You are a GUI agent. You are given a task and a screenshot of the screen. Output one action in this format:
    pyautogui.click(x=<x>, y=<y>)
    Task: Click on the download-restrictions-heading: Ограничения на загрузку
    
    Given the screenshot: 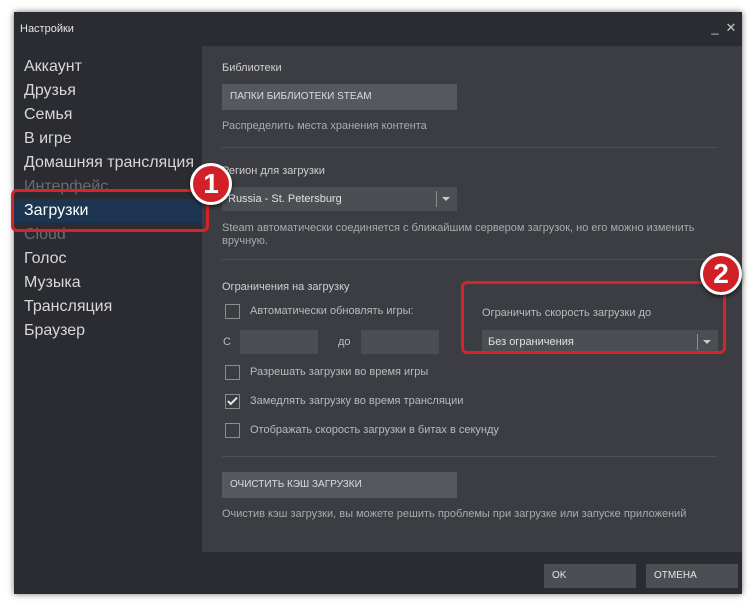 What is the action you would take?
    pyautogui.click(x=286, y=287)
    